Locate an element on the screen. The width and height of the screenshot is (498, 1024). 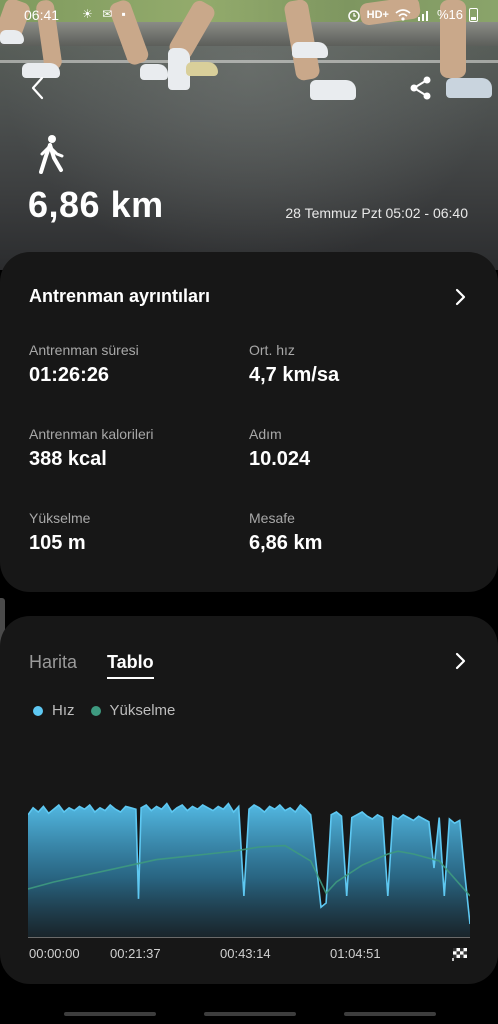
stat-value: 6,86 km is located at coordinates (286, 543).